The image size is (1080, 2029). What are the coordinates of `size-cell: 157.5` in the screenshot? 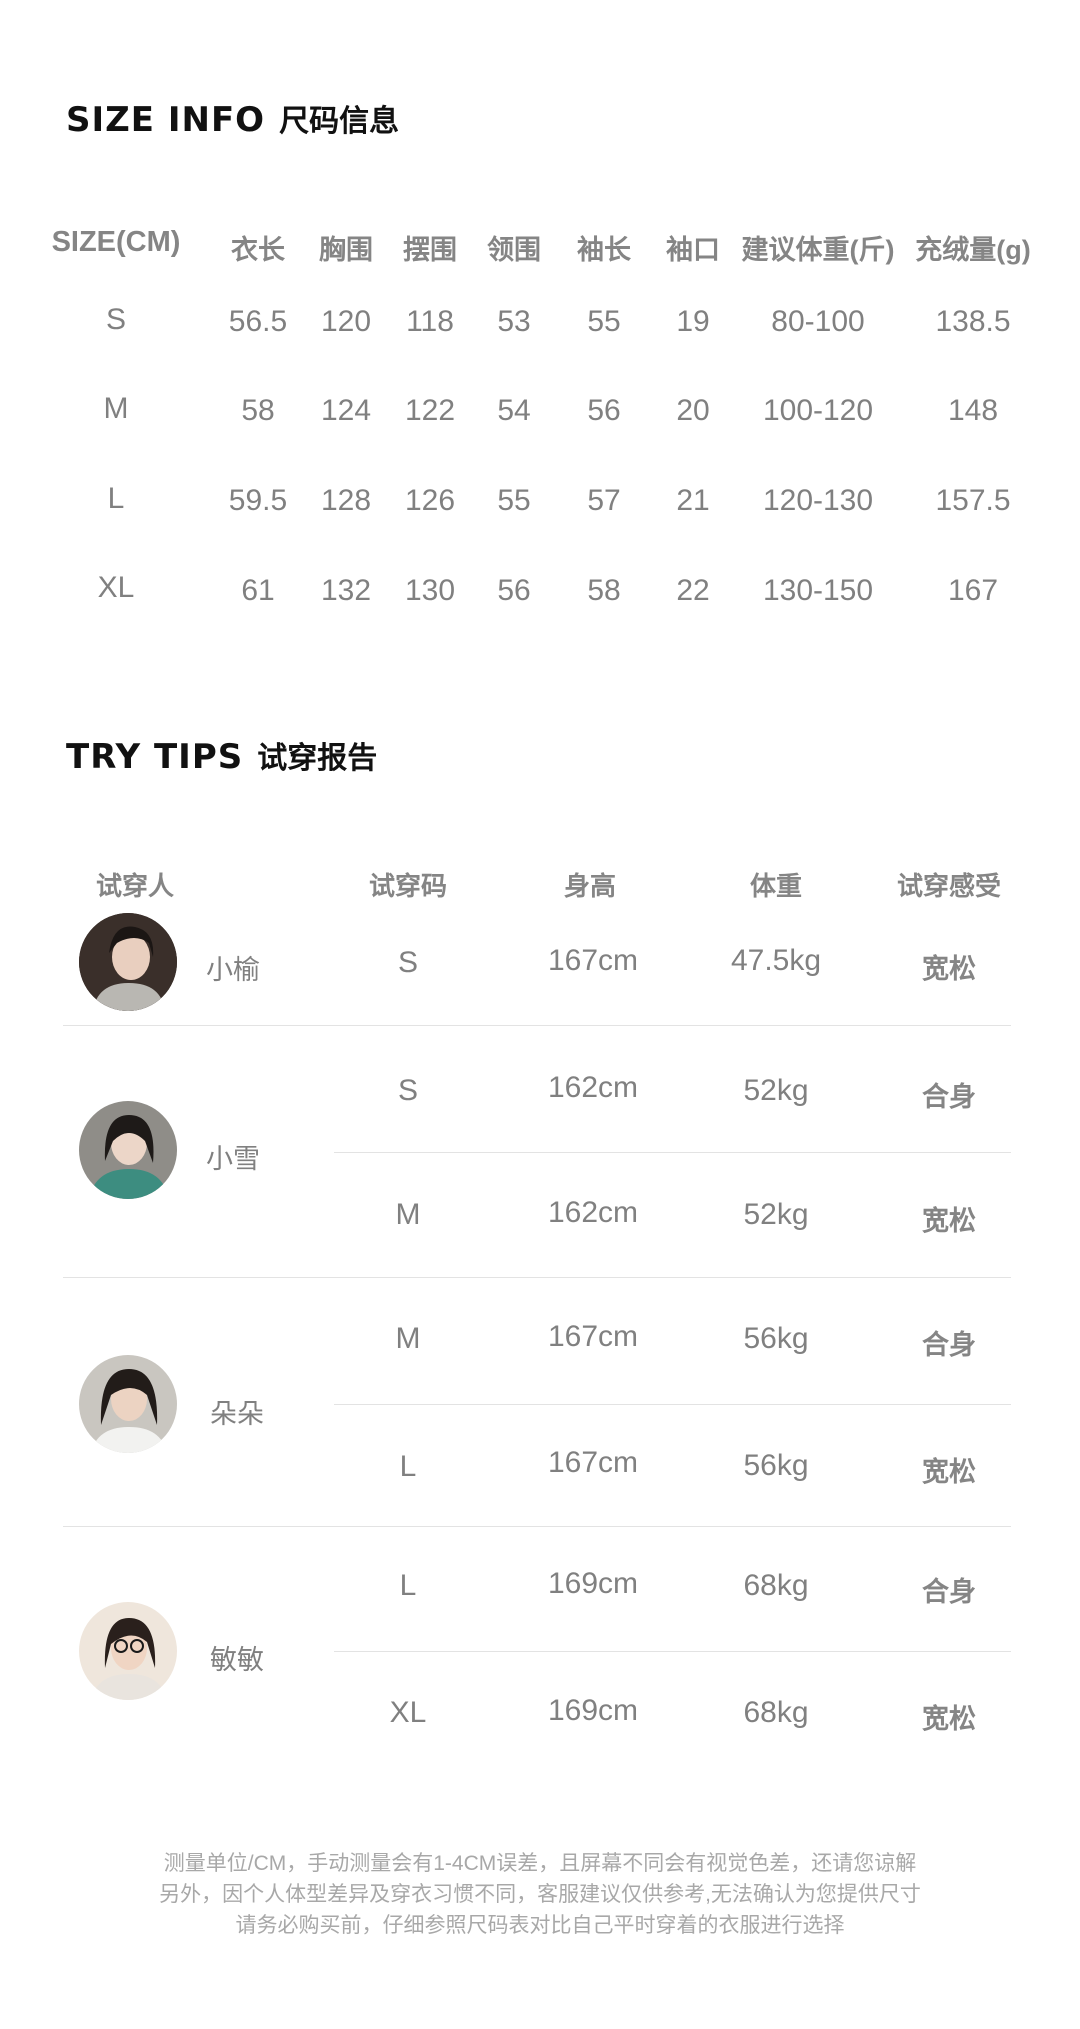 It's located at (973, 500).